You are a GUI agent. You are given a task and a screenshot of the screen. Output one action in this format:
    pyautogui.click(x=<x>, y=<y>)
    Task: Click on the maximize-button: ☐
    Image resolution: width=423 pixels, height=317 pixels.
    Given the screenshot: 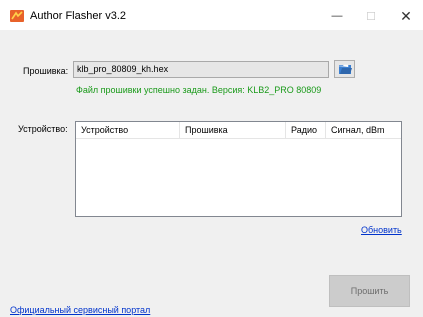 What is the action you would take?
    pyautogui.click(x=371, y=16)
    